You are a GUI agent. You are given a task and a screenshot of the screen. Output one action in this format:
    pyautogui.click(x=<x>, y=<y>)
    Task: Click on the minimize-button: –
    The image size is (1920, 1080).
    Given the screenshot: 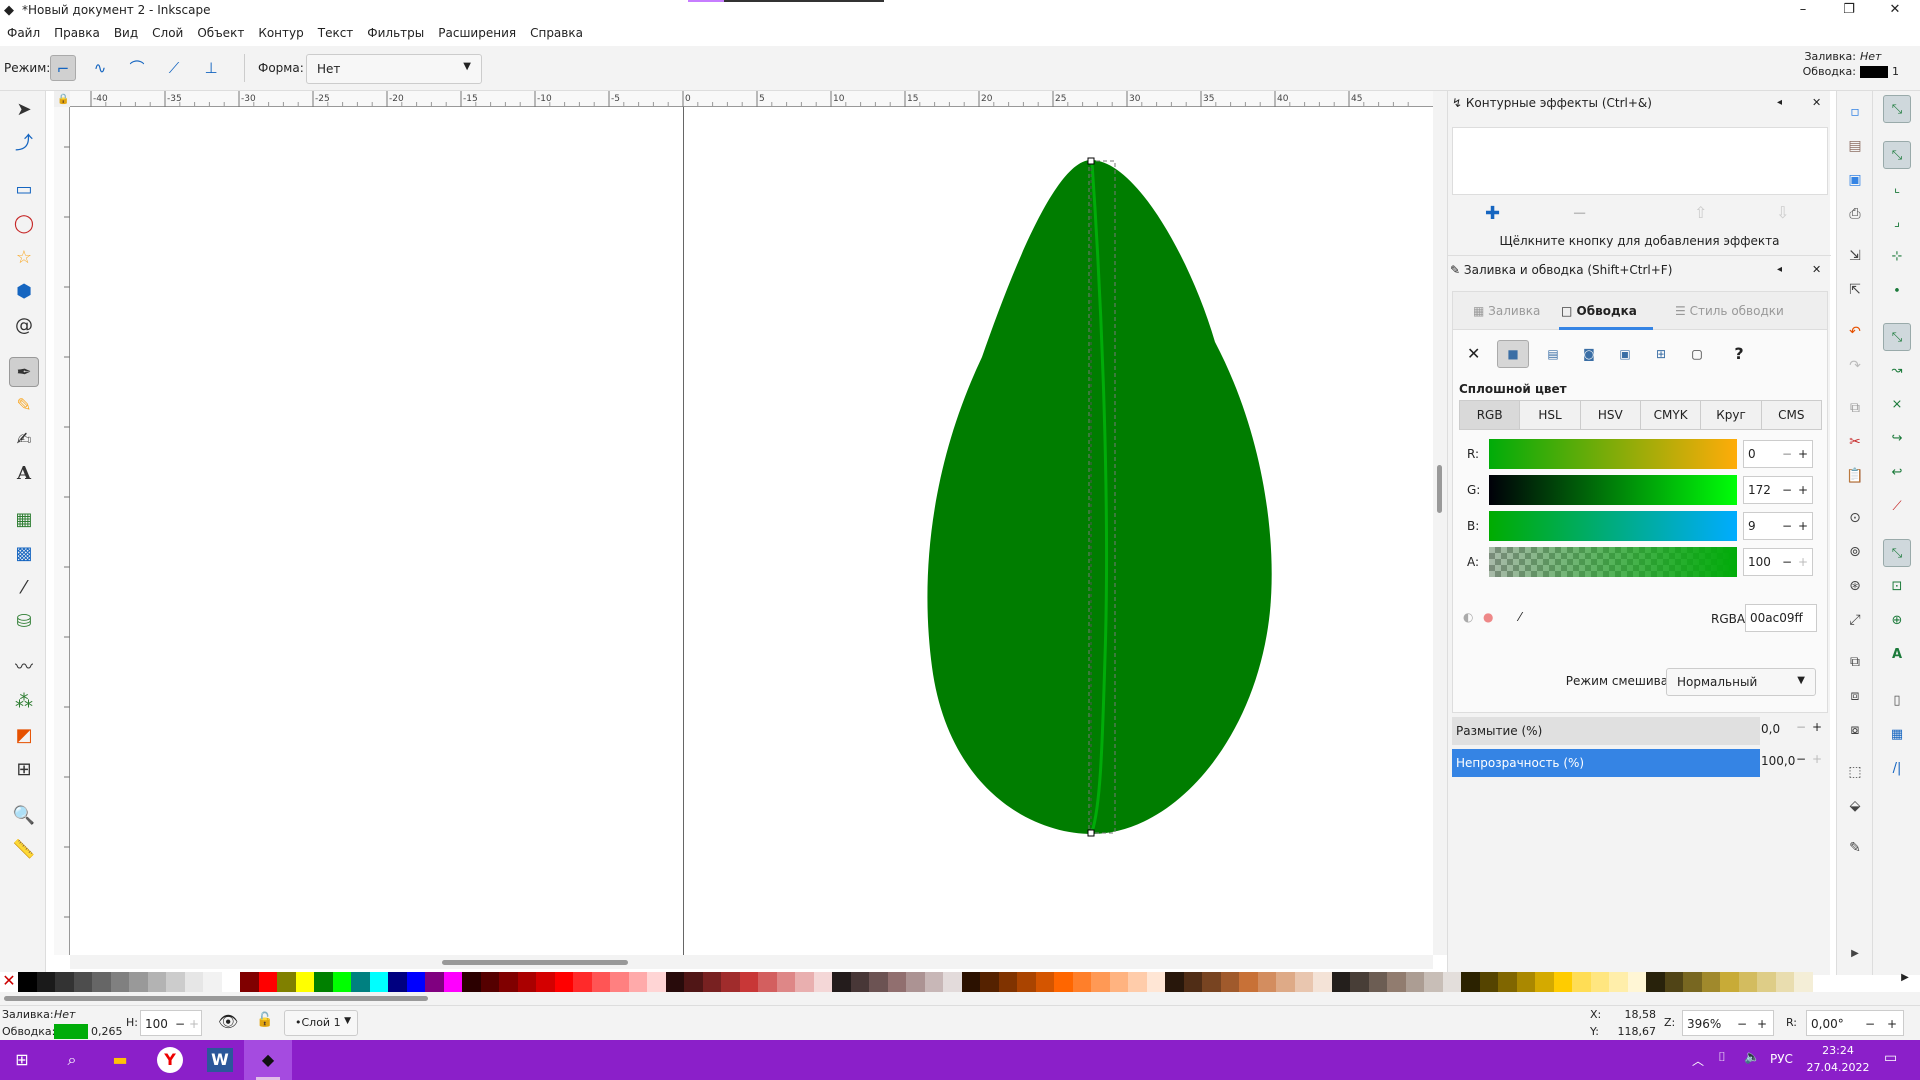 What is the action you would take?
    pyautogui.click(x=1803, y=11)
    